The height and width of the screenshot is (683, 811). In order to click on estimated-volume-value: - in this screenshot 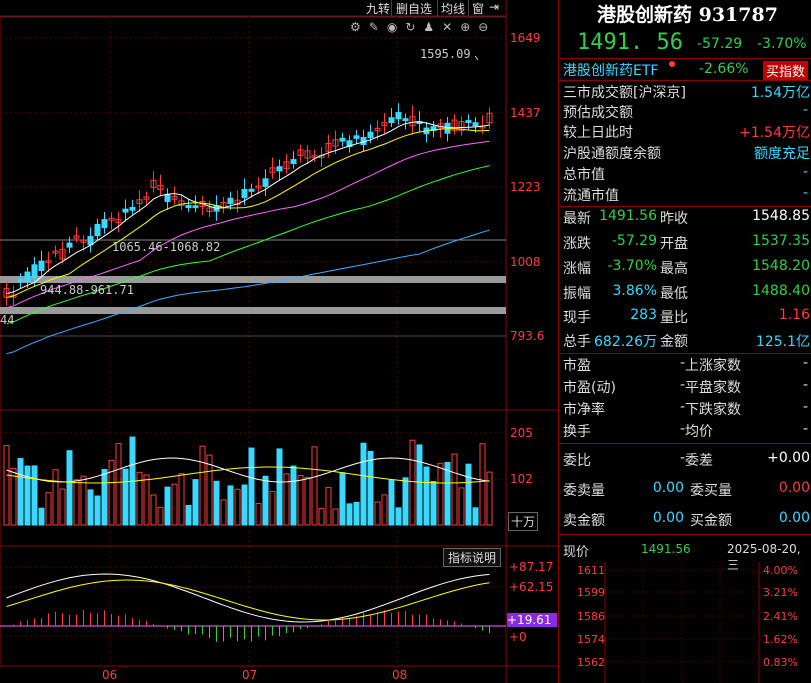, I will do `click(805, 110)`.